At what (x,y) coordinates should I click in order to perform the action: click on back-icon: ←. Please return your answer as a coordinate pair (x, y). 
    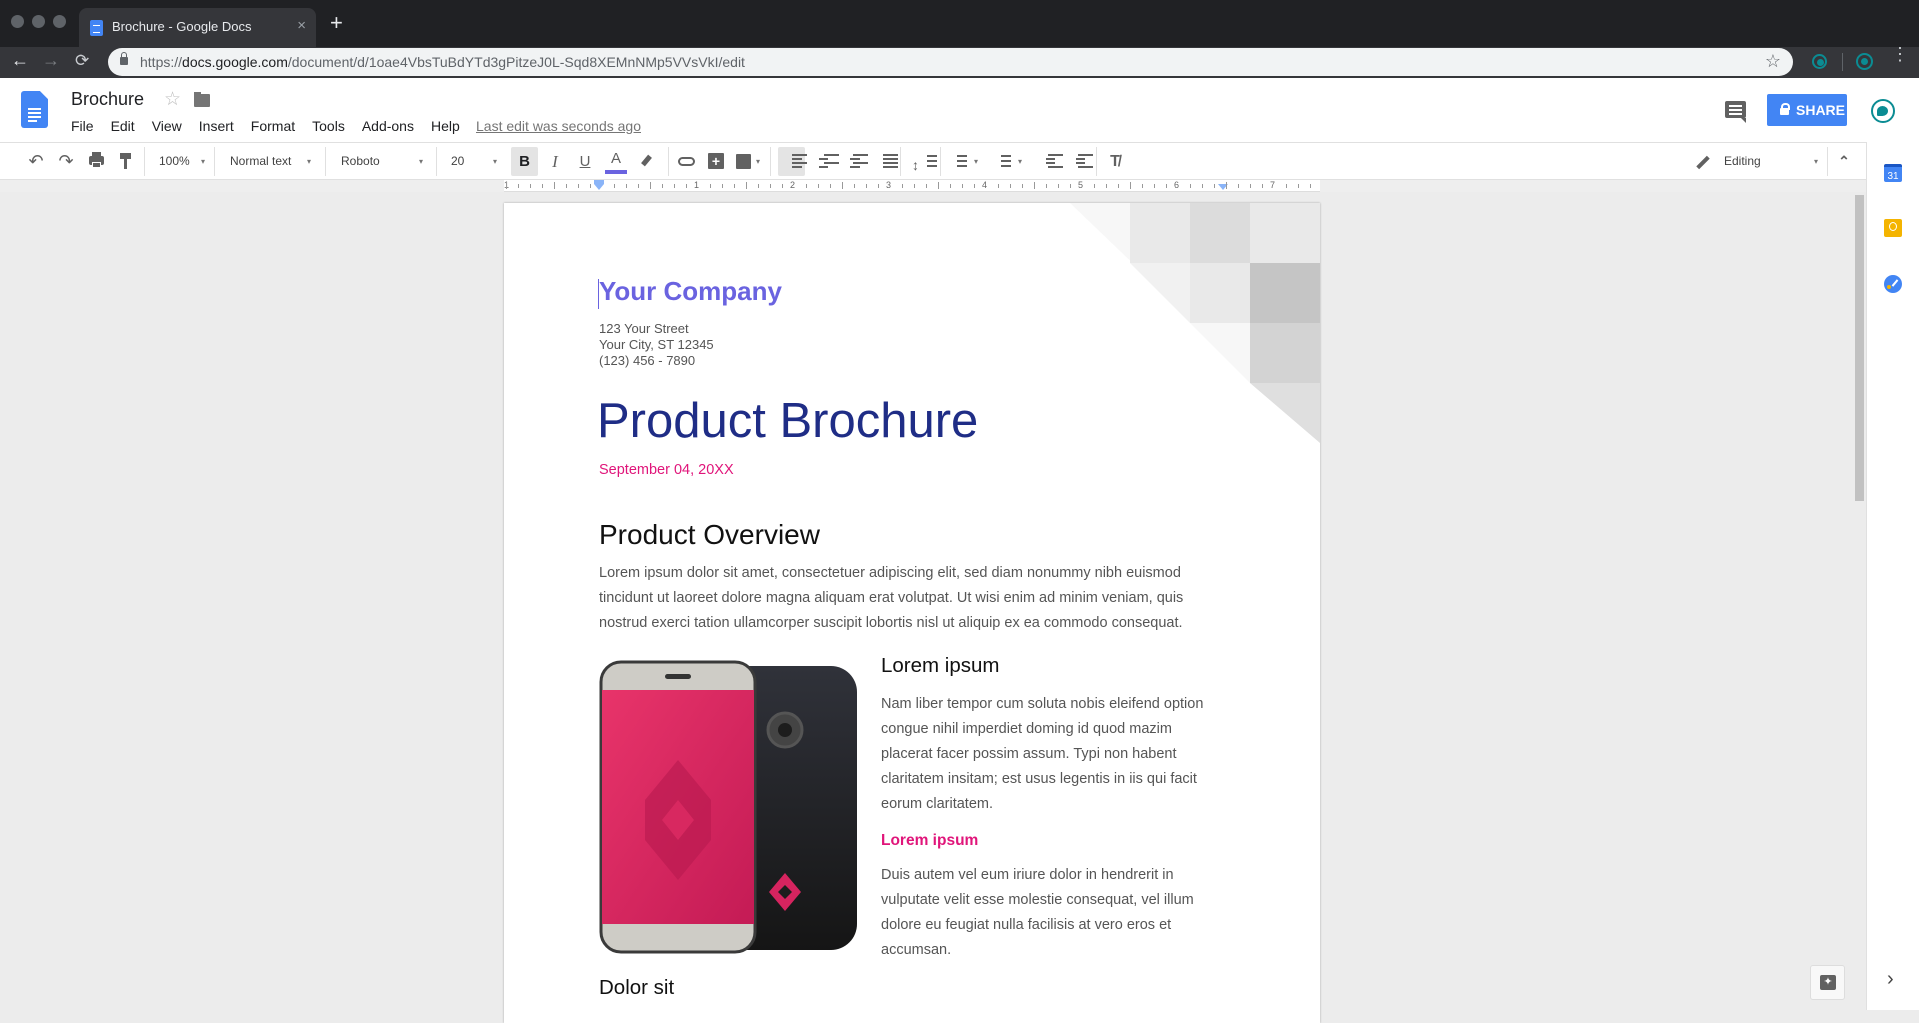
    Looking at the image, I should click on (20, 60).